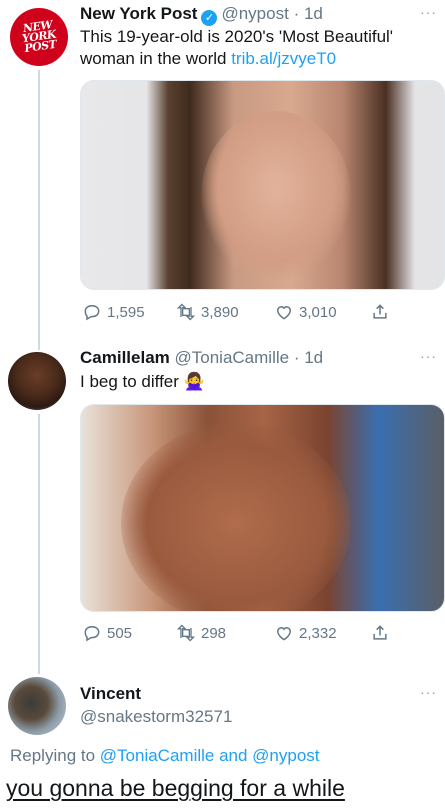  Describe the element at coordinates (285, 755) in the screenshot. I see `reply-mention-nypost: @nypost` at that location.